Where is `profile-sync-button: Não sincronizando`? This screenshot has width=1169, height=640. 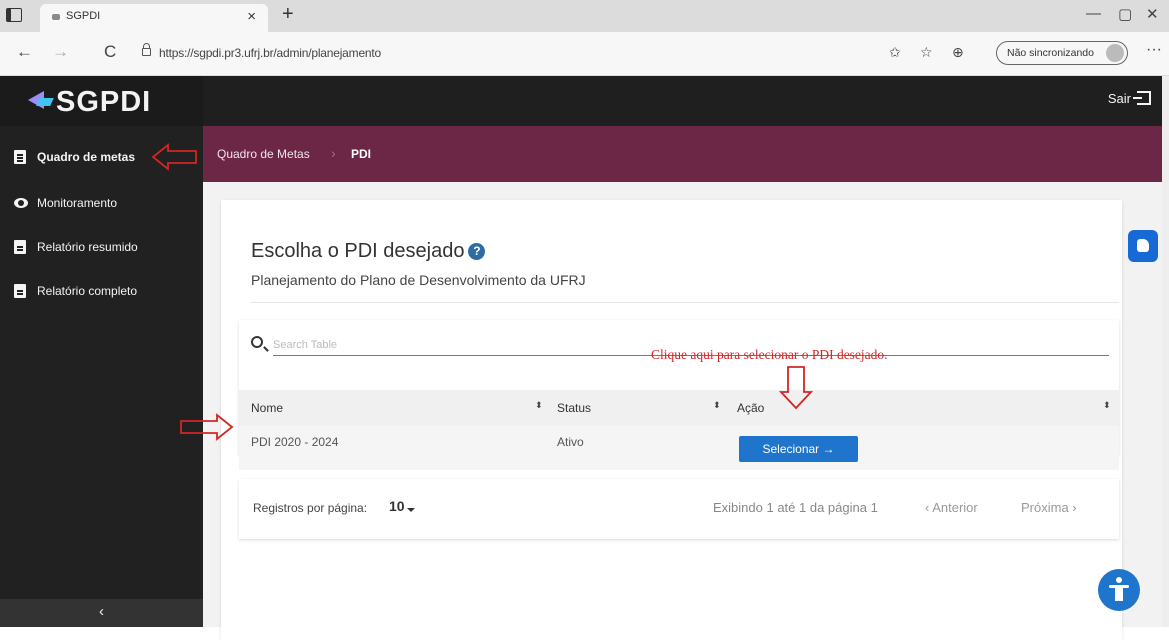
profile-sync-button: Não sincronizando is located at coordinates (1062, 53).